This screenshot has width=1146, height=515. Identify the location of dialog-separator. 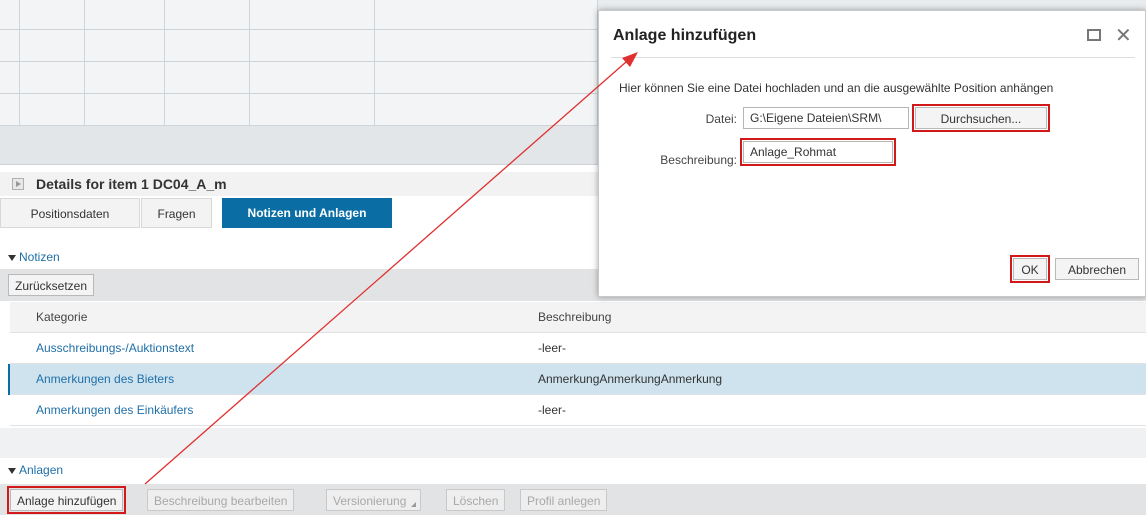
(873, 57).